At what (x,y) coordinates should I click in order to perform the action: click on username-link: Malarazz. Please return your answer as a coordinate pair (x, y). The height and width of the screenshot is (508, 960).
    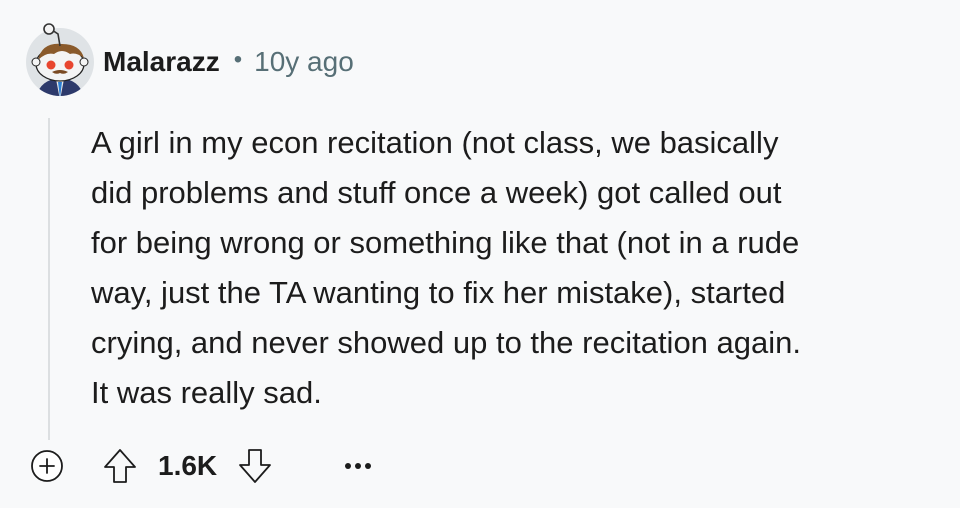
    Looking at the image, I should click on (161, 62).